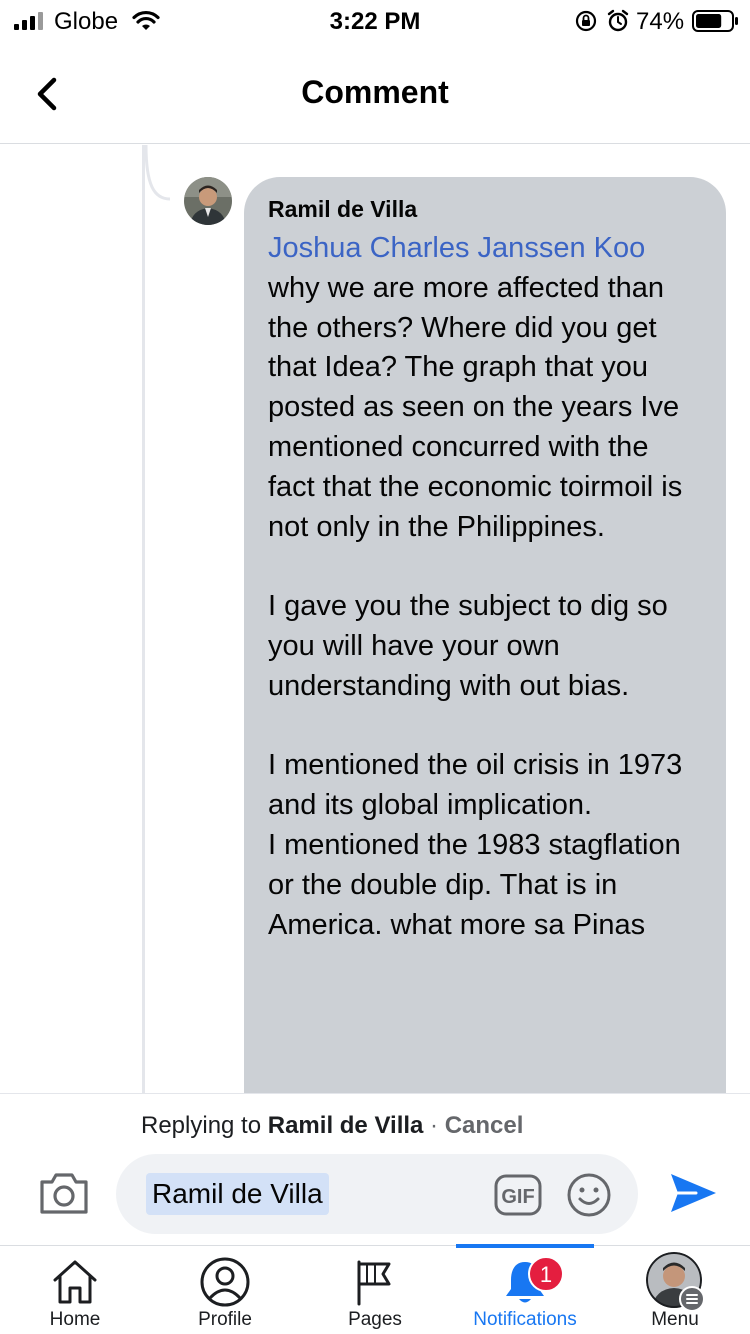 This screenshot has height=1334, width=750. What do you see at coordinates (590, 148) in the screenshot?
I see `previous-comment-edge` at bounding box center [590, 148].